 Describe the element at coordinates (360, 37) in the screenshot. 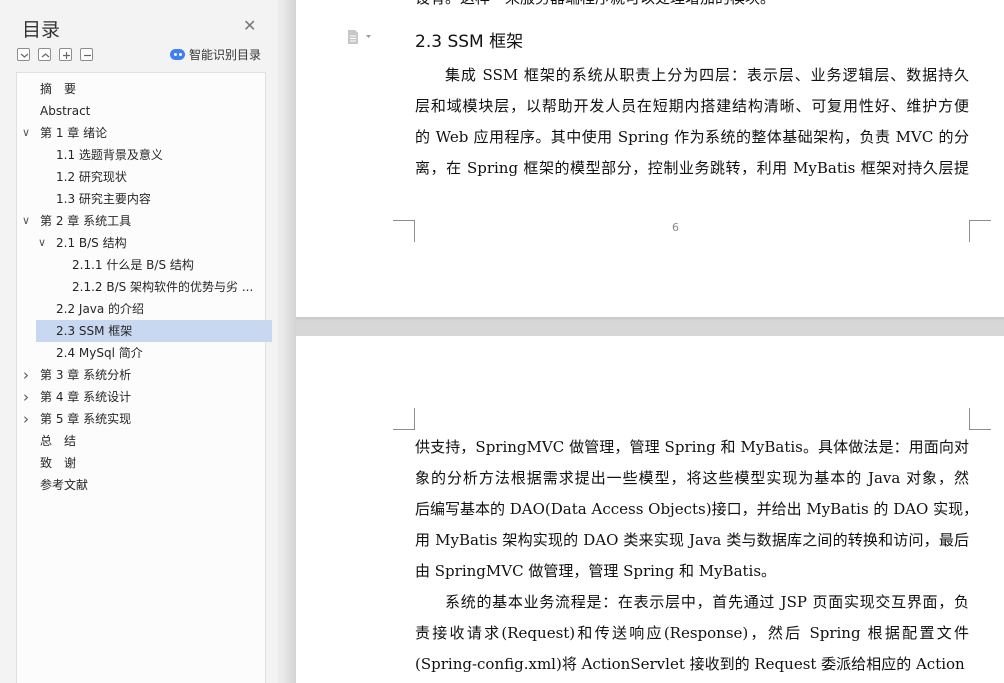

I see `document-icon` at that location.